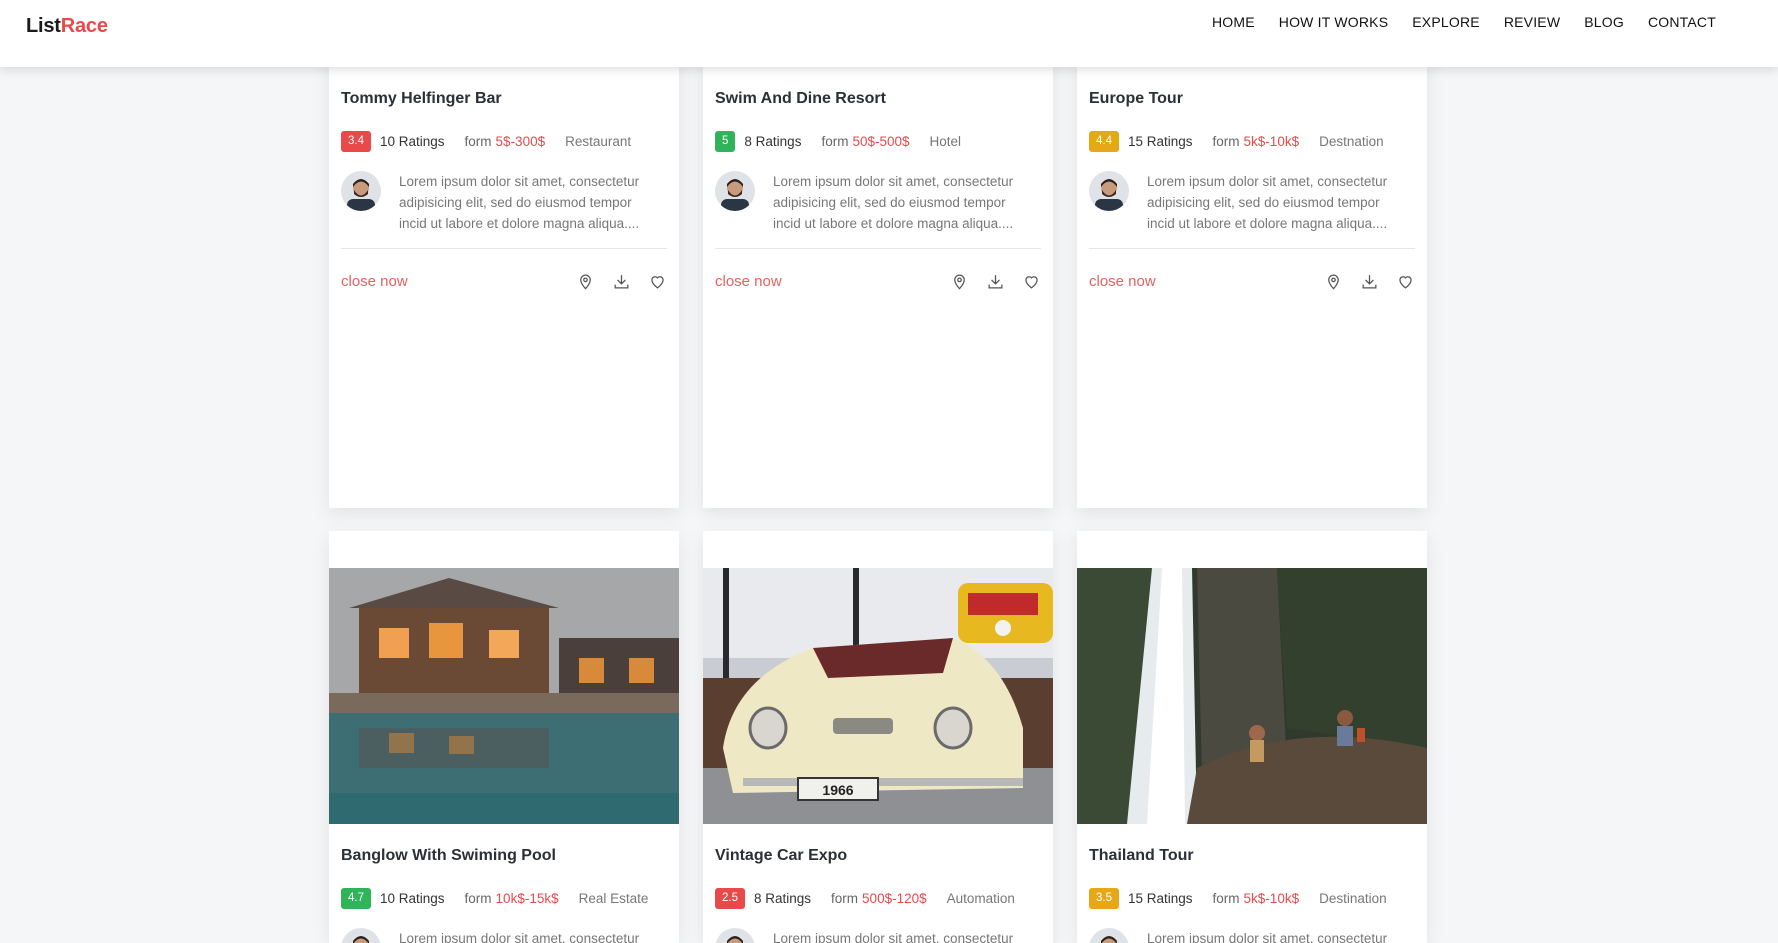  What do you see at coordinates (878, 100) in the screenshot?
I see `card-title: Swim And Dine Resort` at bounding box center [878, 100].